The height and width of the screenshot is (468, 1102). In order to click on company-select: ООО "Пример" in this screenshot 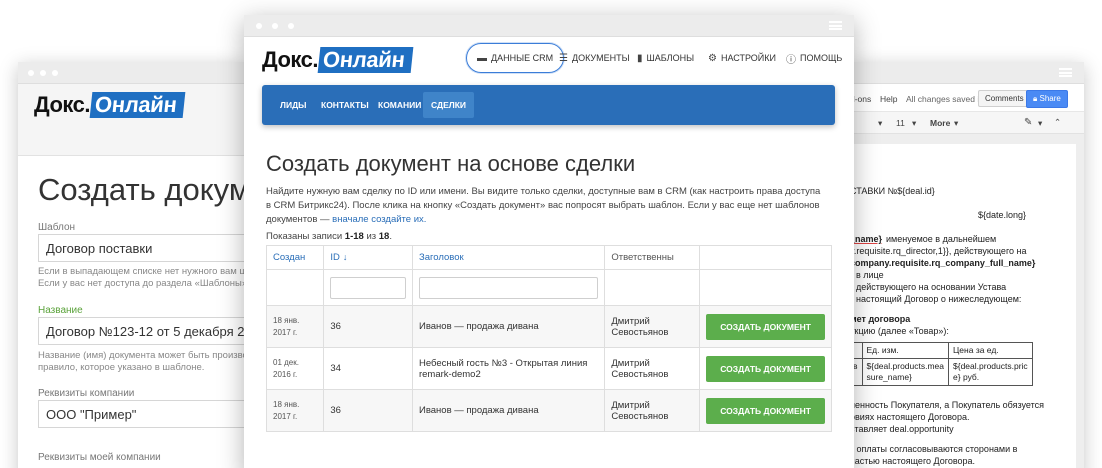, I will do `click(143, 414)`.